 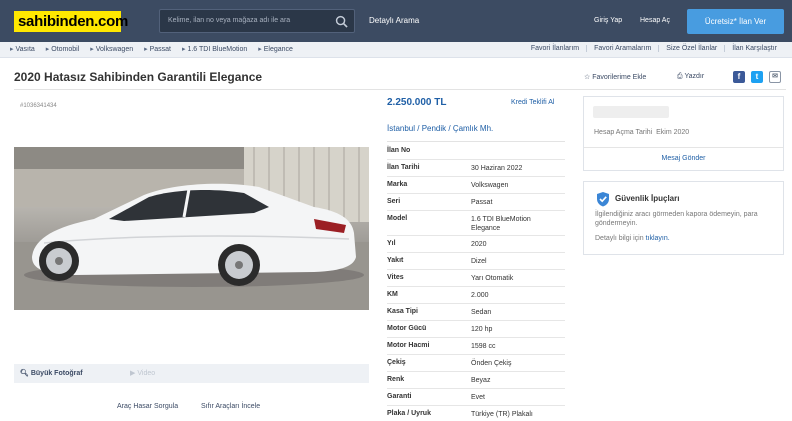 What do you see at coordinates (641, 132) in the screenshot?
I see `account-opened: Hesap Açma Tarihi Ekim 2020` at bounding box center [641, 132].